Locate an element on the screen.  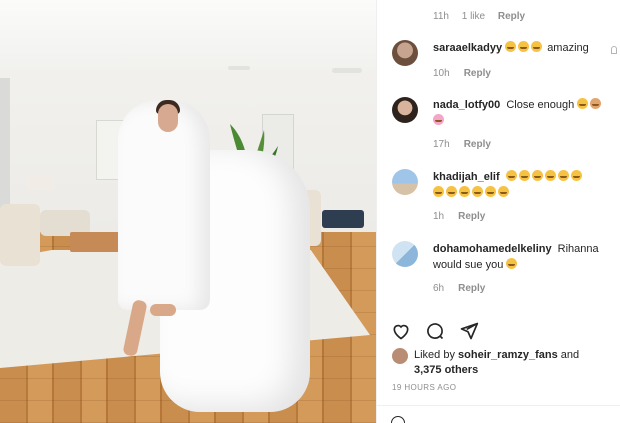
comment-text: khadijah_elif is located at coordinates (521, 185).